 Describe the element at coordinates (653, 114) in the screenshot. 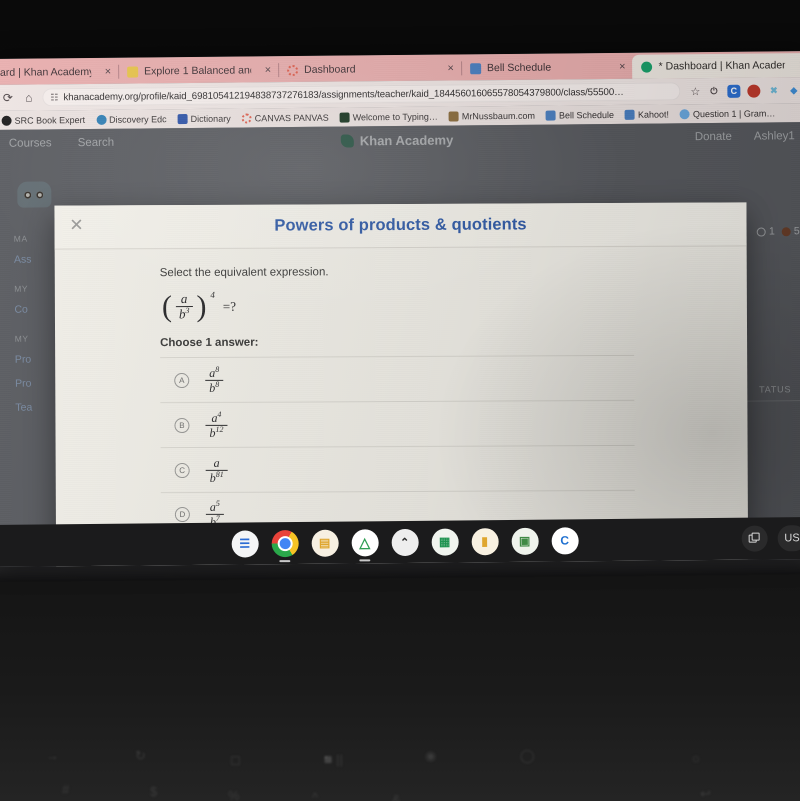

I see `bookmark-label: Kahoot!` at that location.